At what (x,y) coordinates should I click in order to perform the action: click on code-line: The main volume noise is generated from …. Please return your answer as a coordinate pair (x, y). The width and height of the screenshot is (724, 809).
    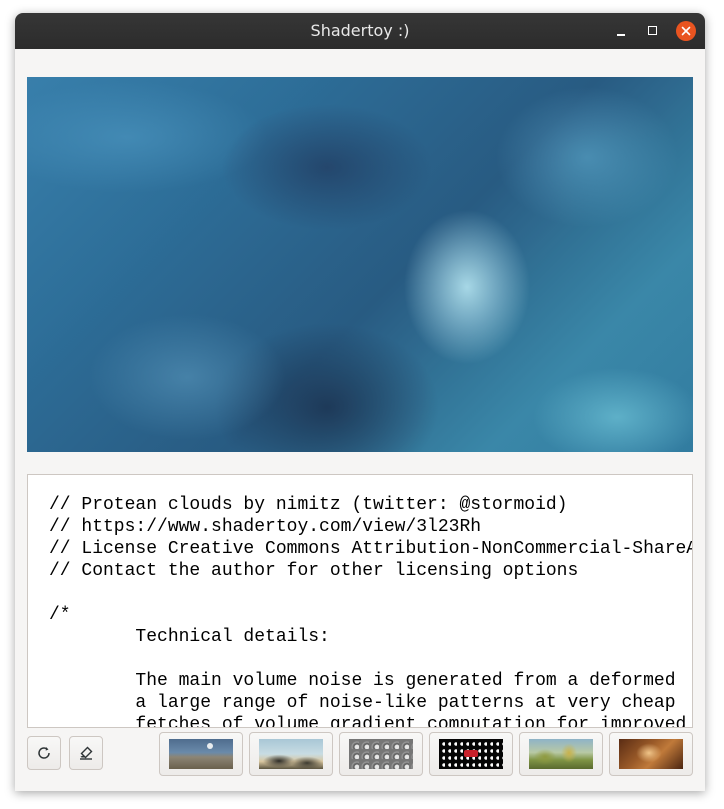
    Looking at the image, I should click on (362, 681).